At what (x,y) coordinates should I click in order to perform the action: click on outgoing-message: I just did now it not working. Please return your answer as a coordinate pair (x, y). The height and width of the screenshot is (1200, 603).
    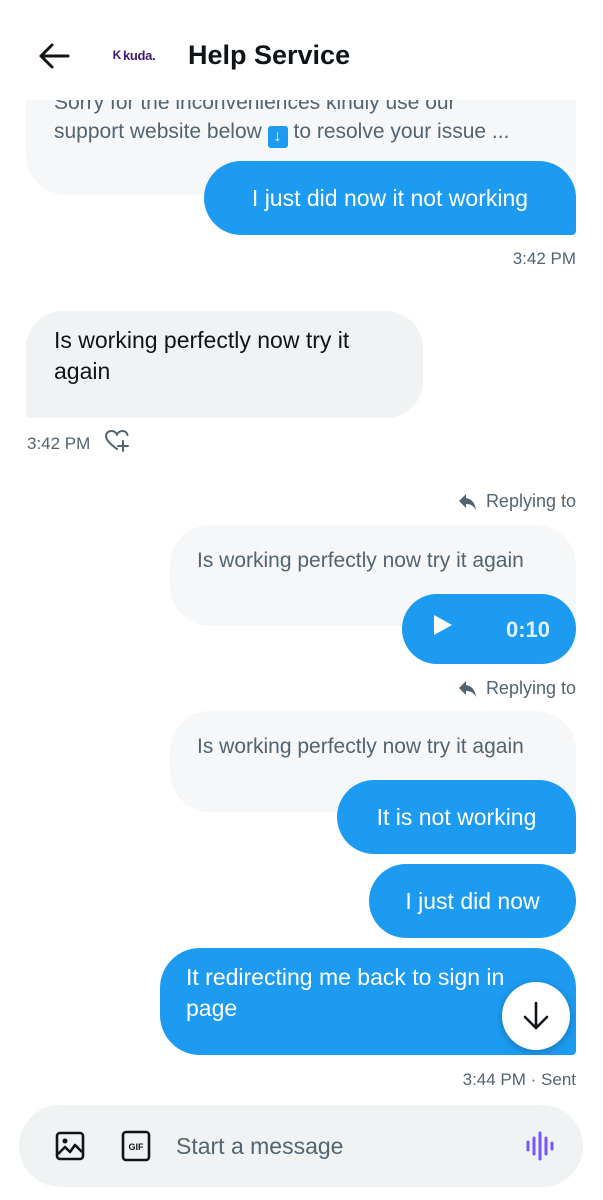
    Looking at the image, I should click on (390, 198).